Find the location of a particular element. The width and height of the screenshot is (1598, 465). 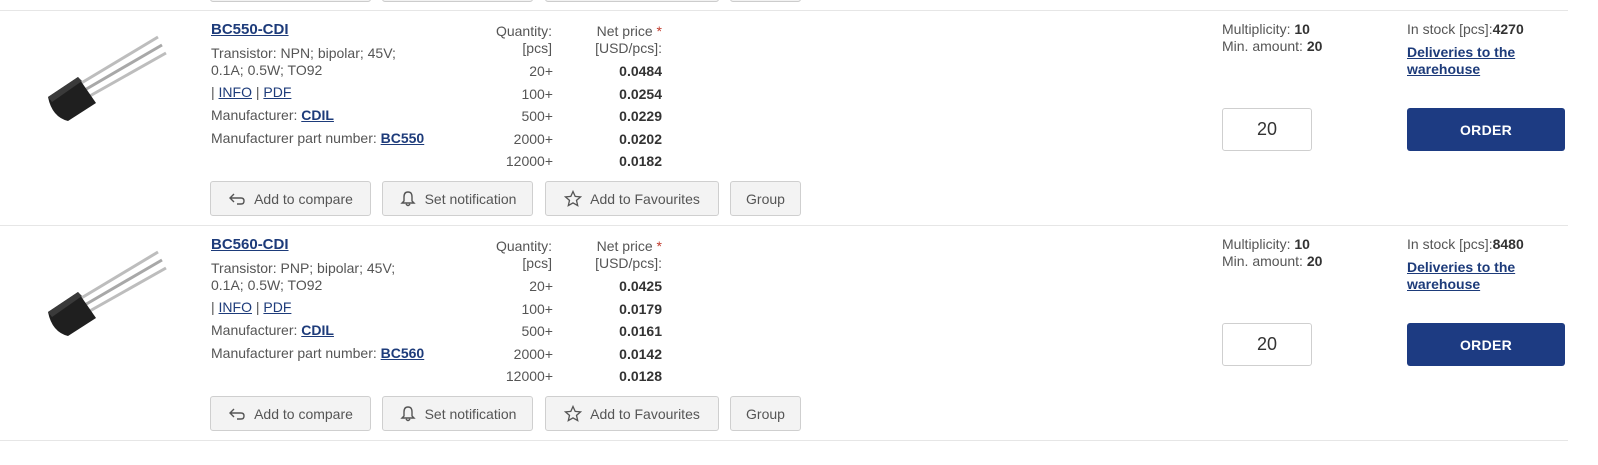

stock-value: 8480 is located at coordinates (1508, 244).